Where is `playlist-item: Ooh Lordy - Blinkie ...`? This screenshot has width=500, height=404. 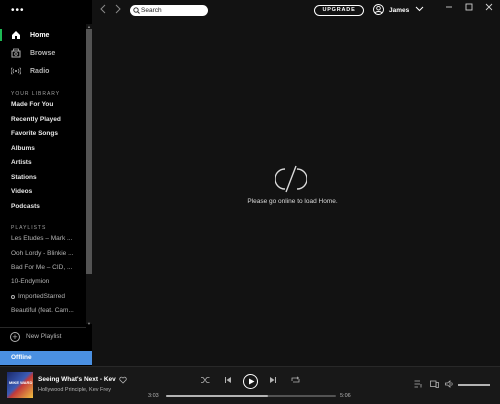 playlist-item: Ooh Lordy - Blinkie ... is located at coordinates (44, 253).